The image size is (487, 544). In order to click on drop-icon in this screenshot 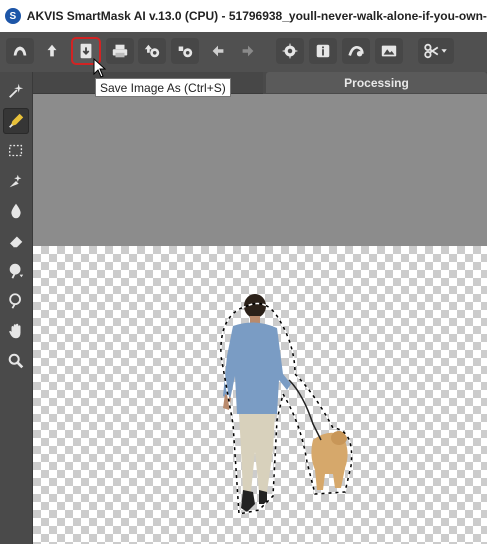, I will do `click(16, 211)`.